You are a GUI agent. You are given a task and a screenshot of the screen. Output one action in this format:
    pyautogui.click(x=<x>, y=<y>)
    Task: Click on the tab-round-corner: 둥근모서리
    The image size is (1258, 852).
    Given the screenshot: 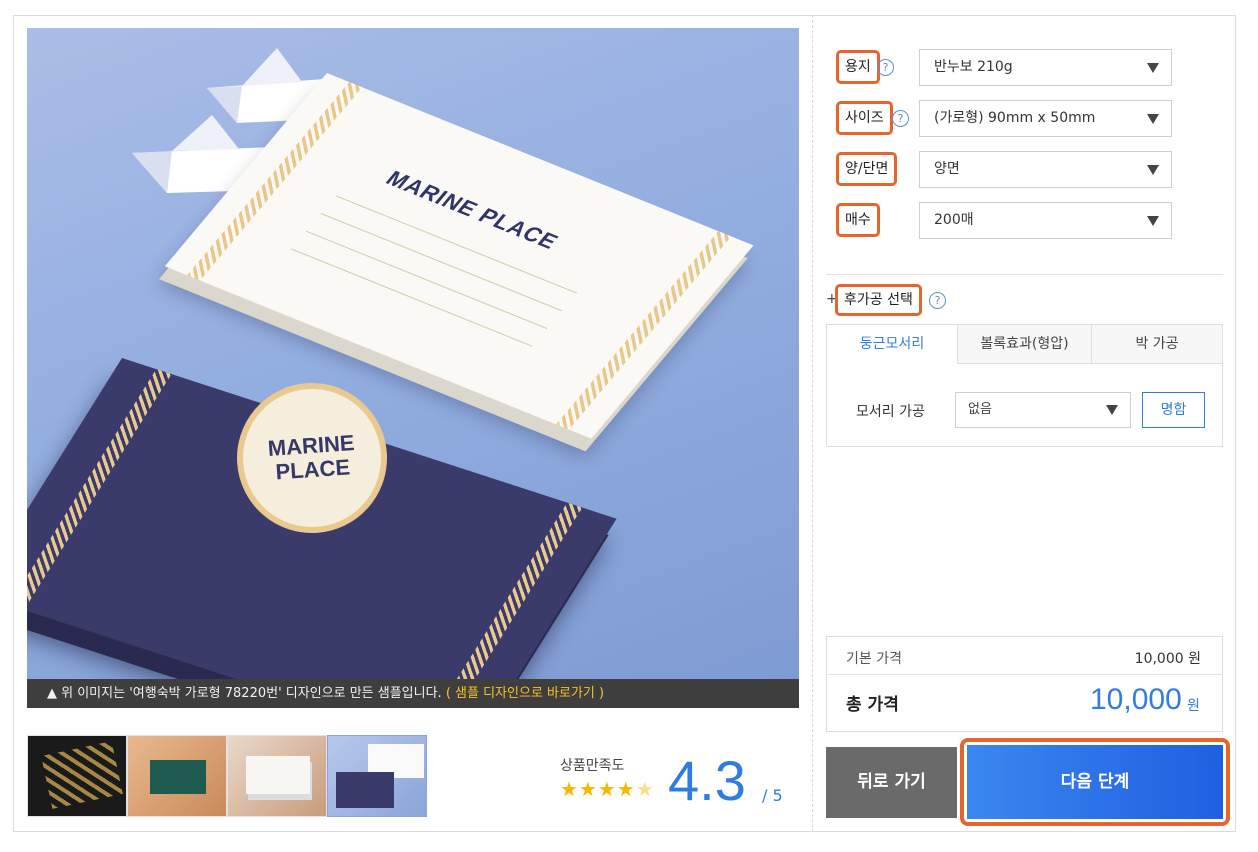 What is the action you would take?
    pyautogui.click(x=892, y=344)
    